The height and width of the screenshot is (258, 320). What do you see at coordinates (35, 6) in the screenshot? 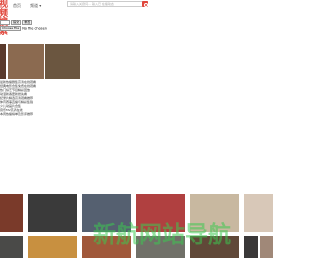
I see `nav-channel-dropdown: 频道 ▾` at bounding box center [35, 6].